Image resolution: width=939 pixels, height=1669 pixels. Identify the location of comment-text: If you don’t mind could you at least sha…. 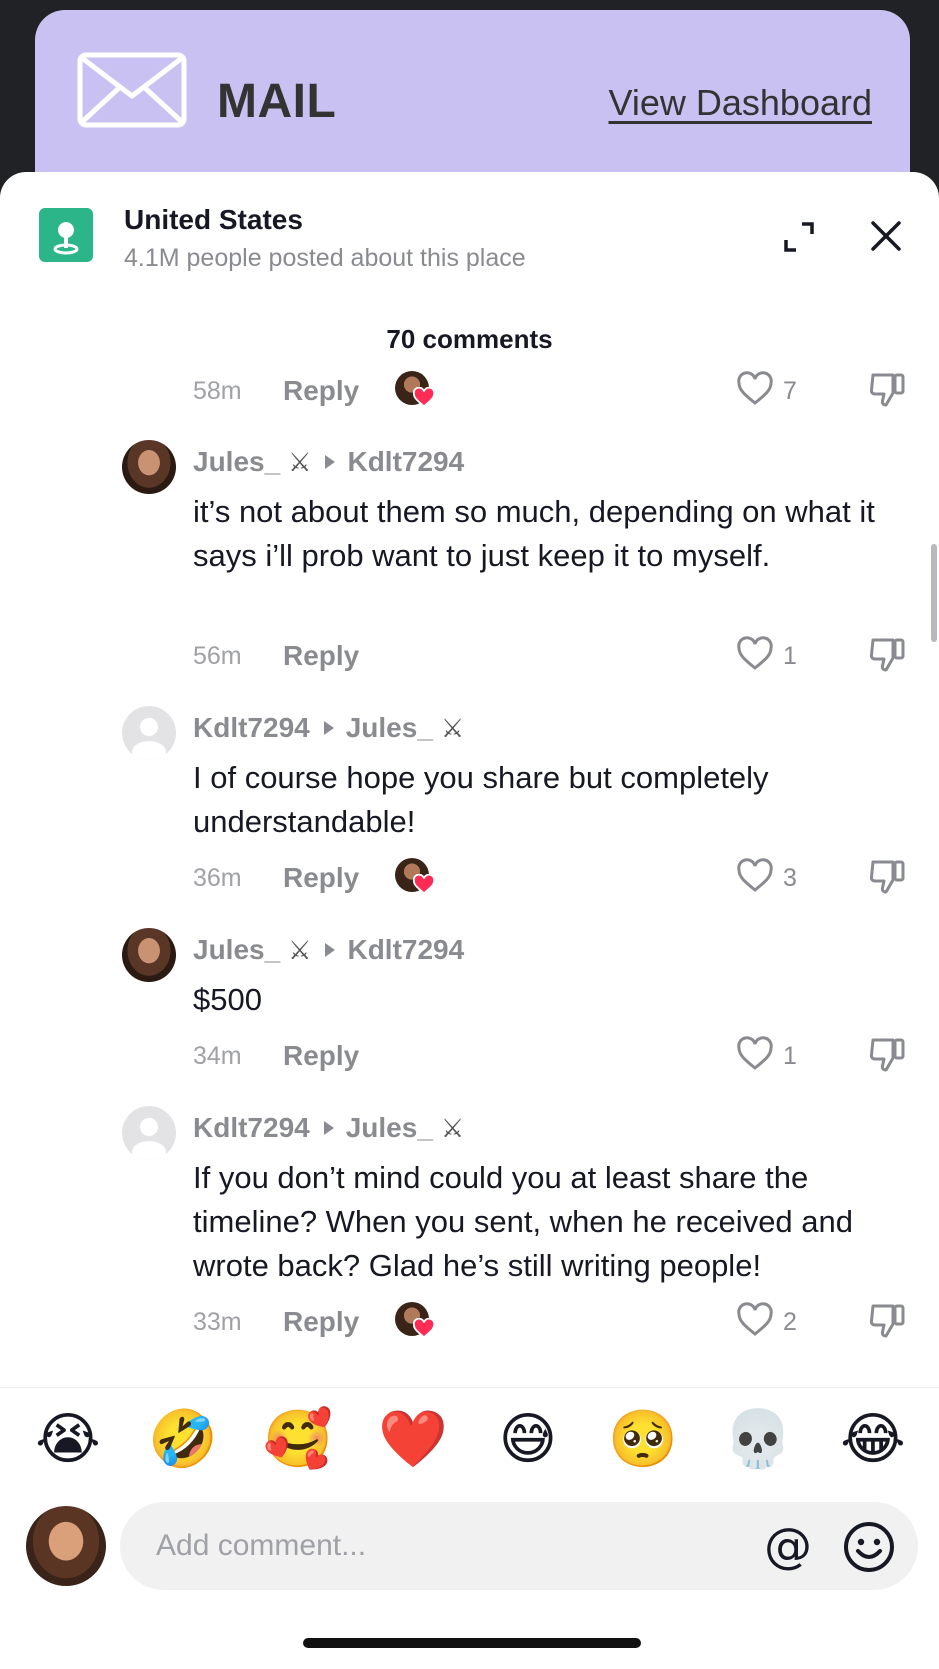
(523, 1221).